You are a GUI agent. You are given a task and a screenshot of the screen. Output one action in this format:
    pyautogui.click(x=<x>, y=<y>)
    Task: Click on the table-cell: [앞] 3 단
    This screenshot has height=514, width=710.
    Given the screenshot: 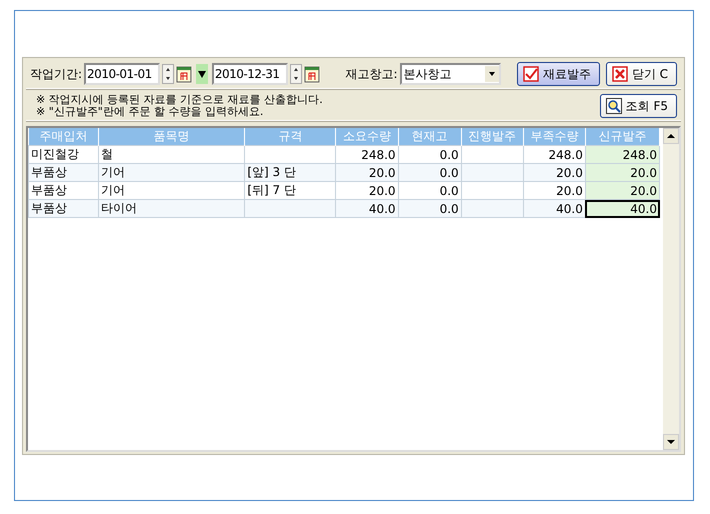 What is the action you would take?
    pyautogui.click(x=290, y=173)
    